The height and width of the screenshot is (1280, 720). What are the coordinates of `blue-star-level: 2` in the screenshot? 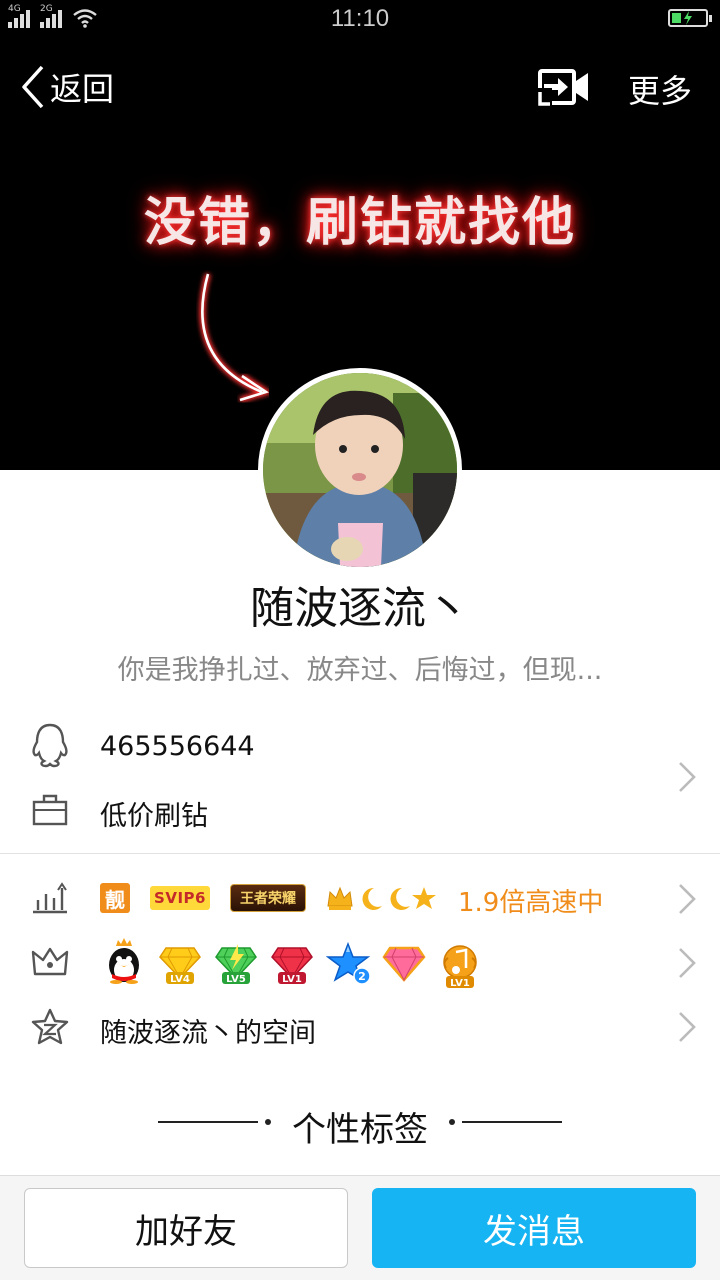 It's located at (362, 976).